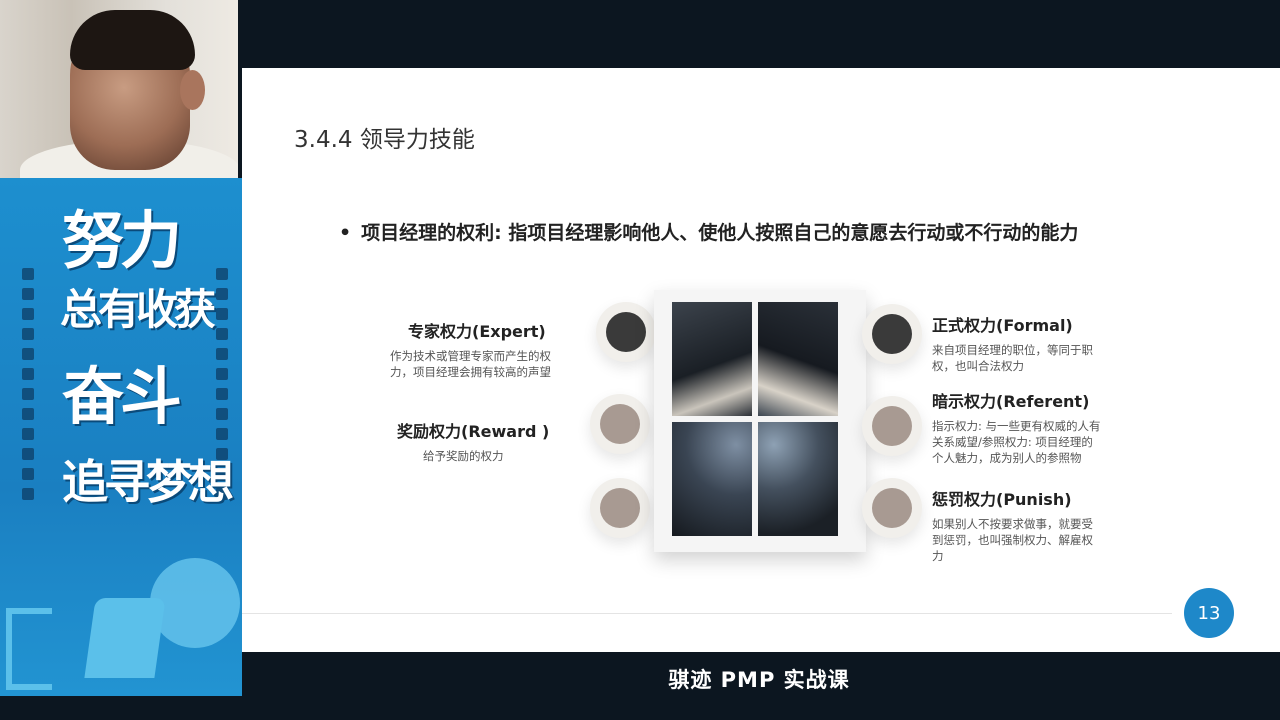 Image resolution: width=1280 pixels, height=720 pixels. What do you see at coordinates (477, 331) in the screenshot?
I see `power-title: 专家权力(Expert)` at bounding box center [477, 331].